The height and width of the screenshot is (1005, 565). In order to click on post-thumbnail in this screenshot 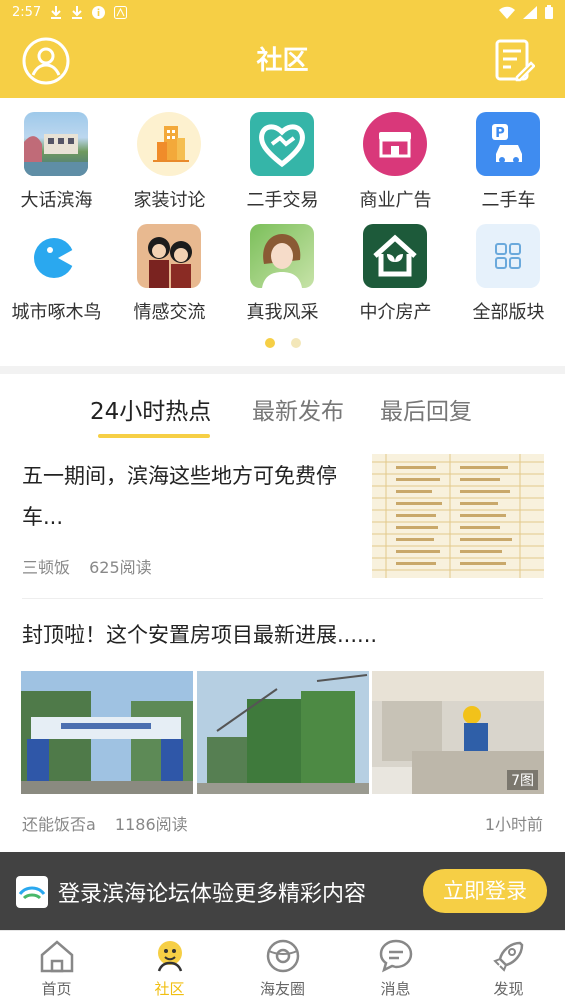, I will do `click(458, 516)`.